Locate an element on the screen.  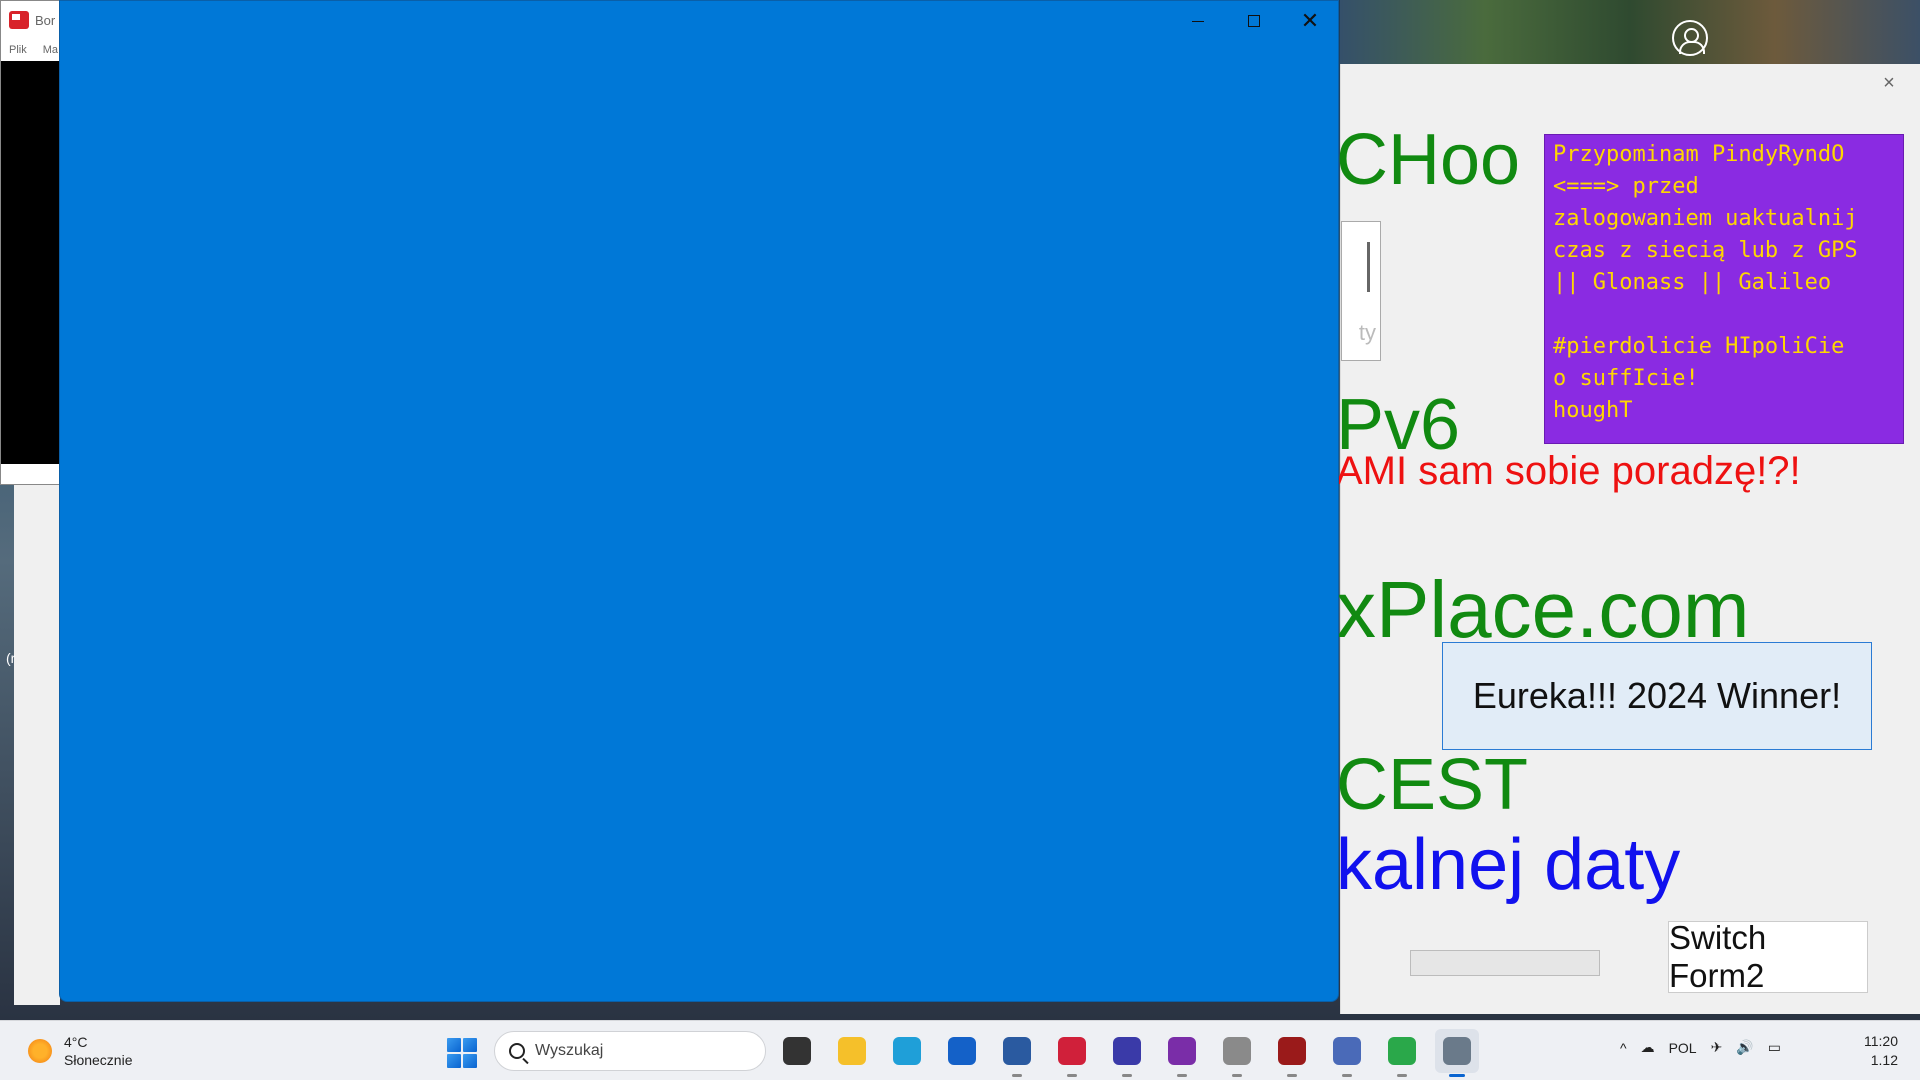
battery-icon: ▭ is located at coordinates (1774, 1047).